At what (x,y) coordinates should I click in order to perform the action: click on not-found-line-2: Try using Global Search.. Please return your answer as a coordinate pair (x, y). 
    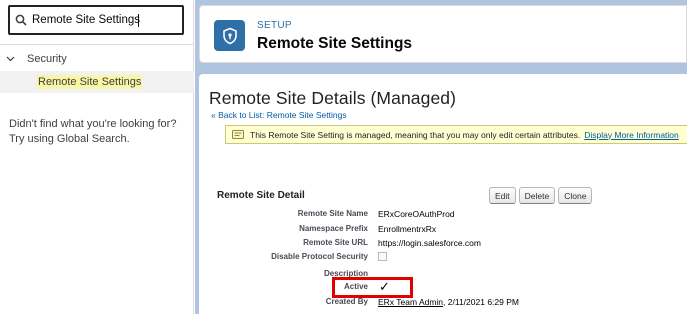
    Looking at the image, I should click on (69, 138).